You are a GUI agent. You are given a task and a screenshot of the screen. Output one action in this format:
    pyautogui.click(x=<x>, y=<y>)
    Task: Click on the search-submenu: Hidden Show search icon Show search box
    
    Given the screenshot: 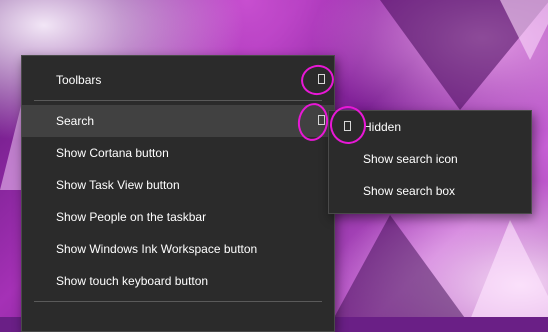 What is the action you would take?
    pyautogui.click(x=430, y=162)
    